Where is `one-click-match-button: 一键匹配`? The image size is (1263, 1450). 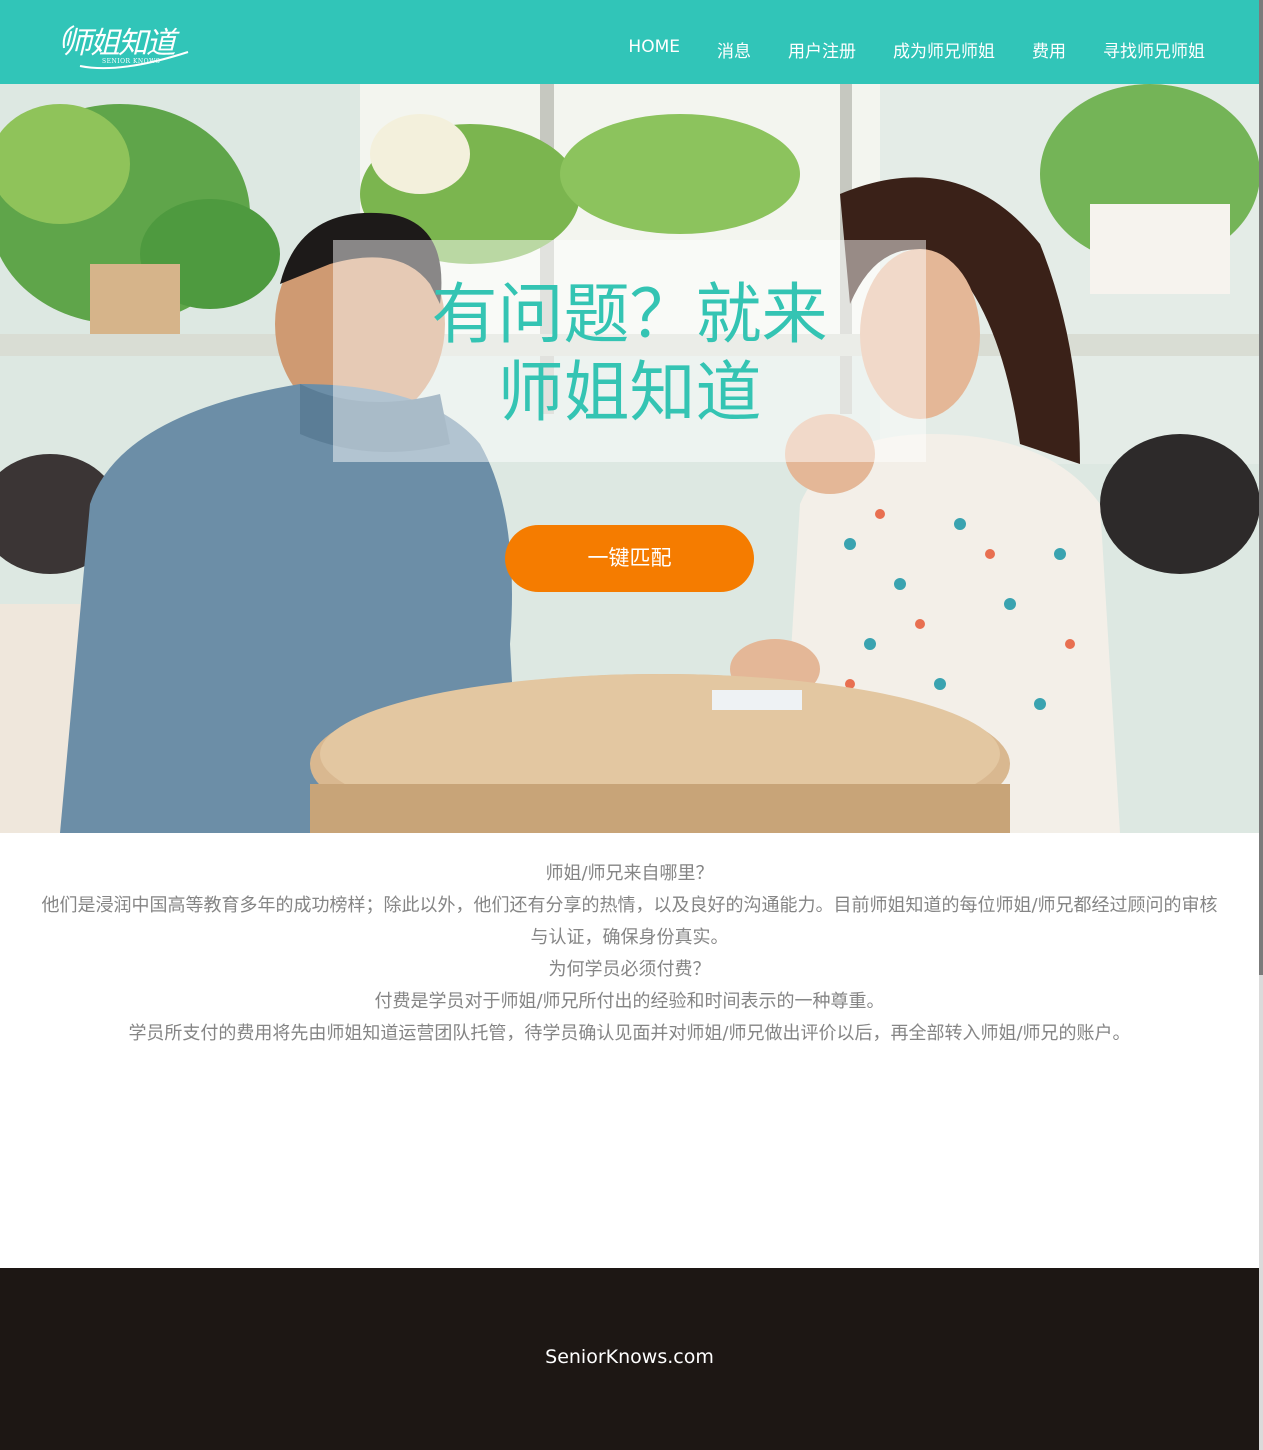
one-click-match-button: 一键匹配 is located at coordinates (629, 558).